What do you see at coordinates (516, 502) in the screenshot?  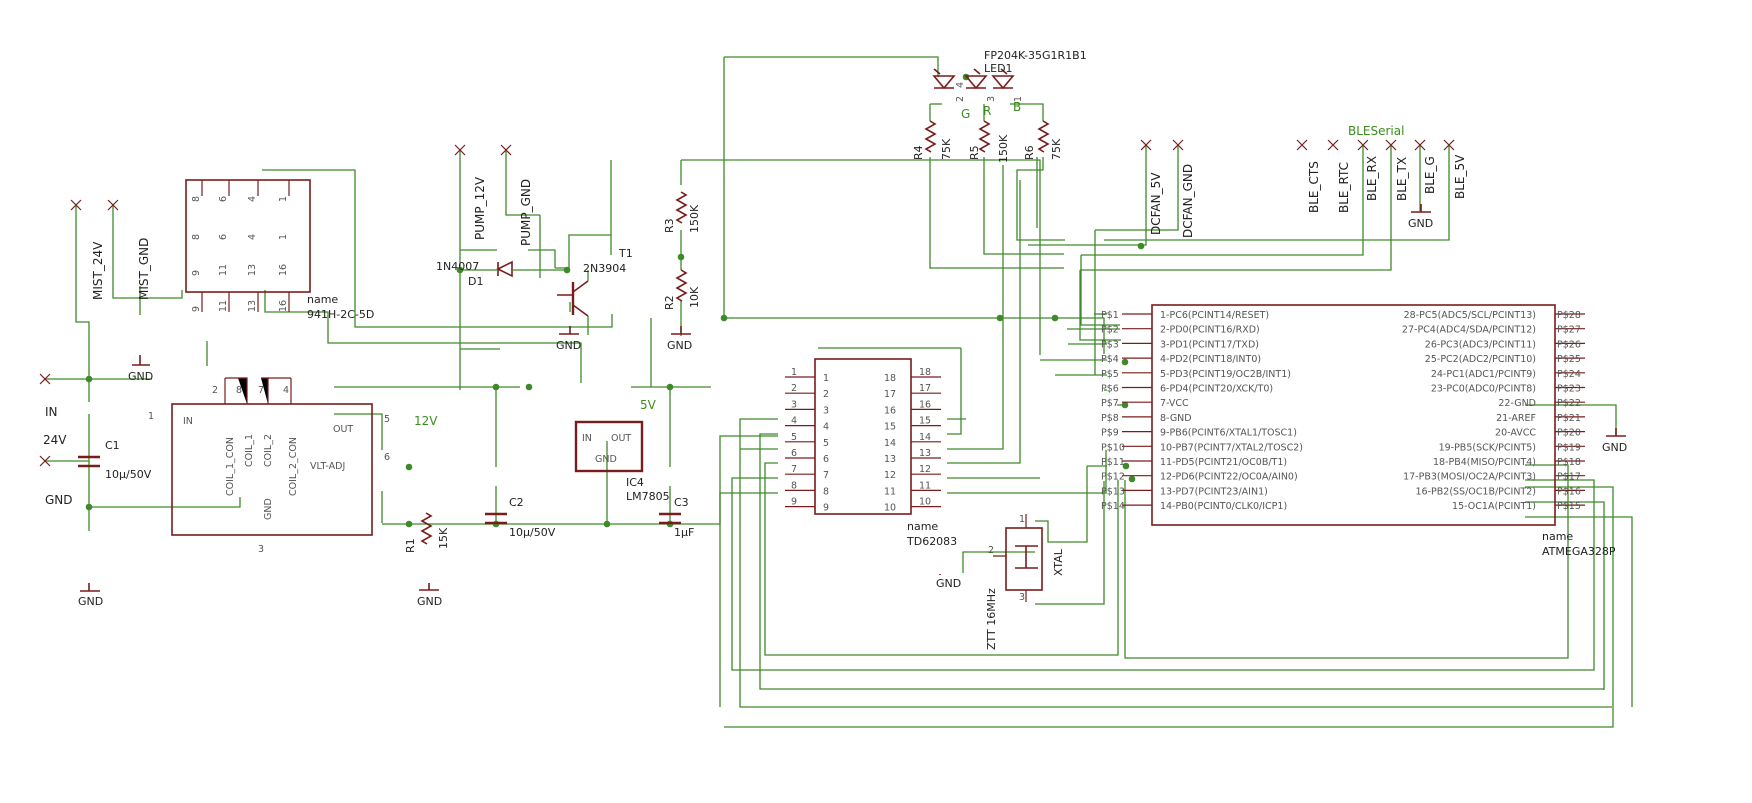 I see `c2-ref: C2` at bounding box center [516, 502].